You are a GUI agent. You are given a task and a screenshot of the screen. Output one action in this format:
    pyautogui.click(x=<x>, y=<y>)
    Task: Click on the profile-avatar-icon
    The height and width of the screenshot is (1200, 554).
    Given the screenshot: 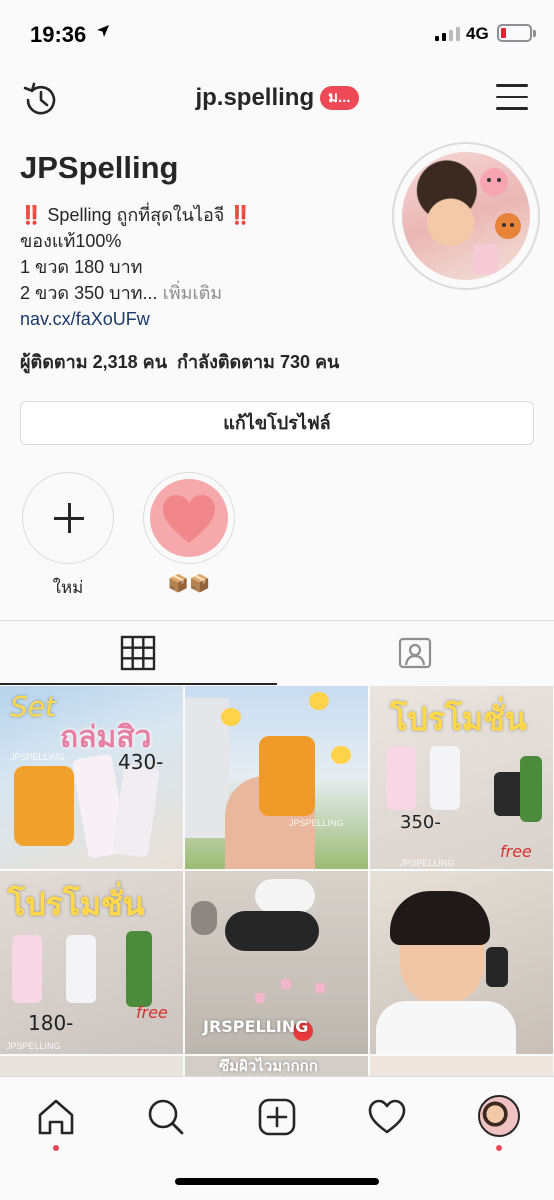 What is the action you would take?
    pyautogui.click(x=499, y=1116)
    